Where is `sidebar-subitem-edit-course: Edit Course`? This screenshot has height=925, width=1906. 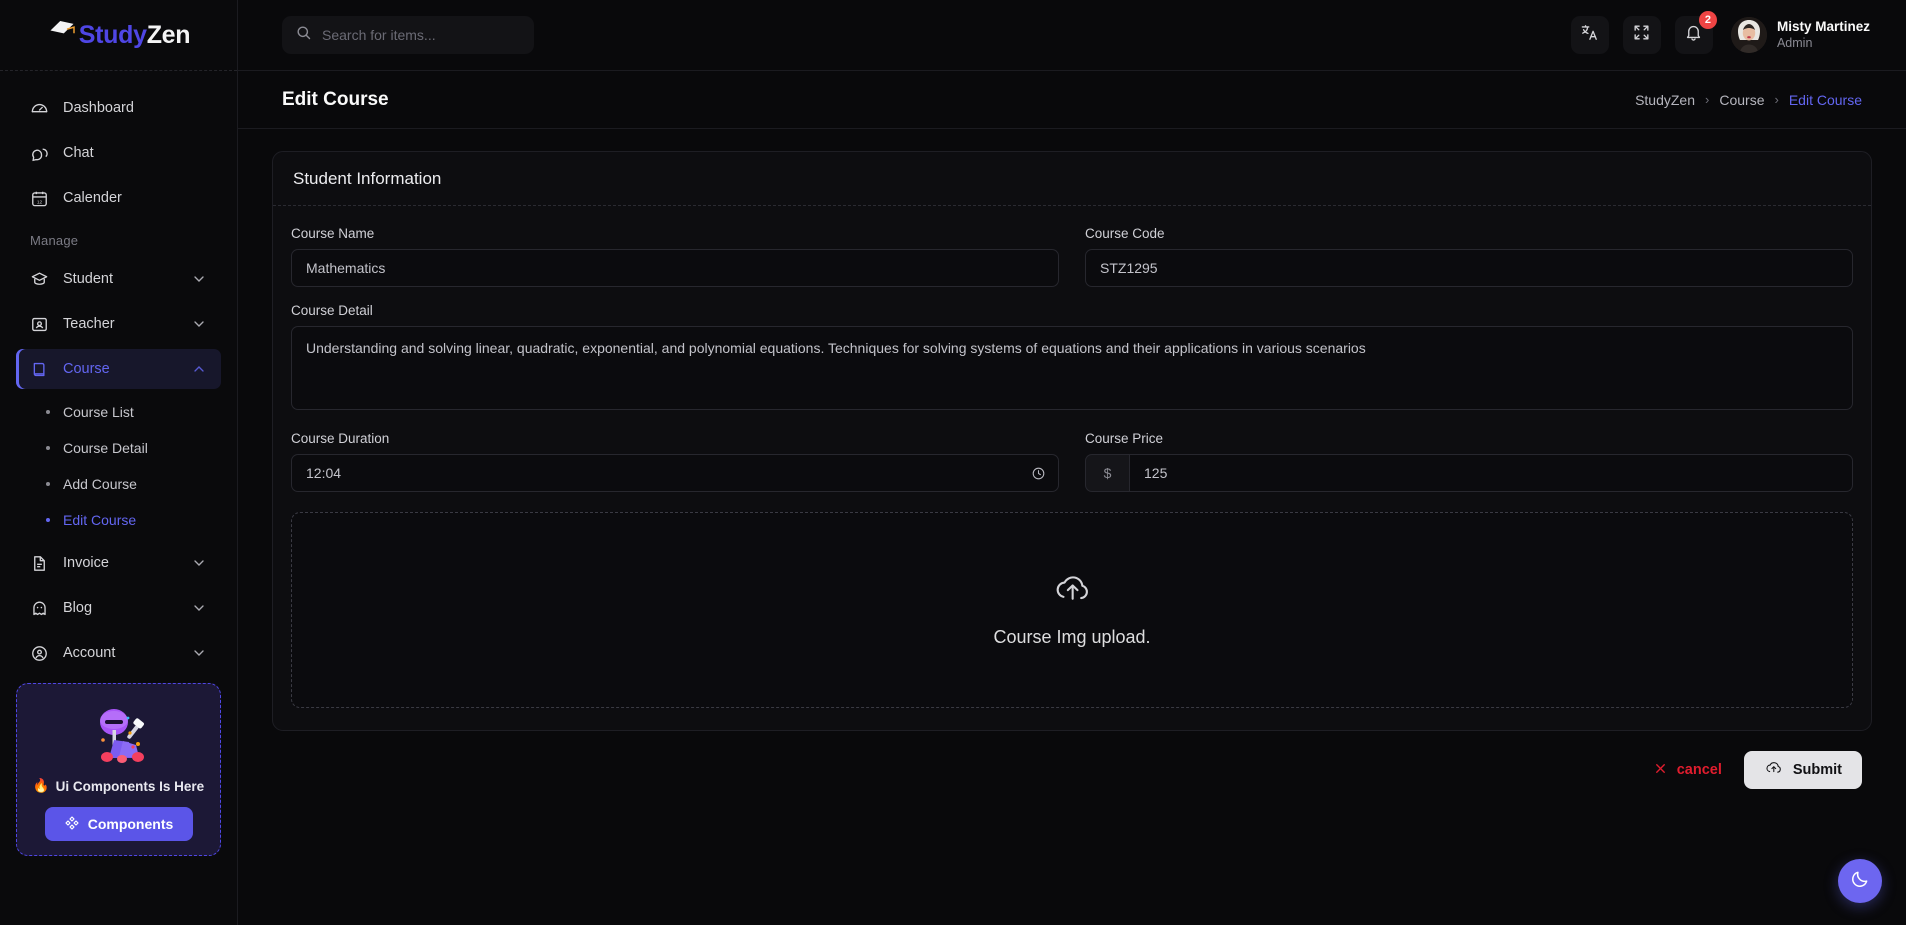 sidebar-subitem-edit-course: Edit Course is located at coordinates (118, 520).